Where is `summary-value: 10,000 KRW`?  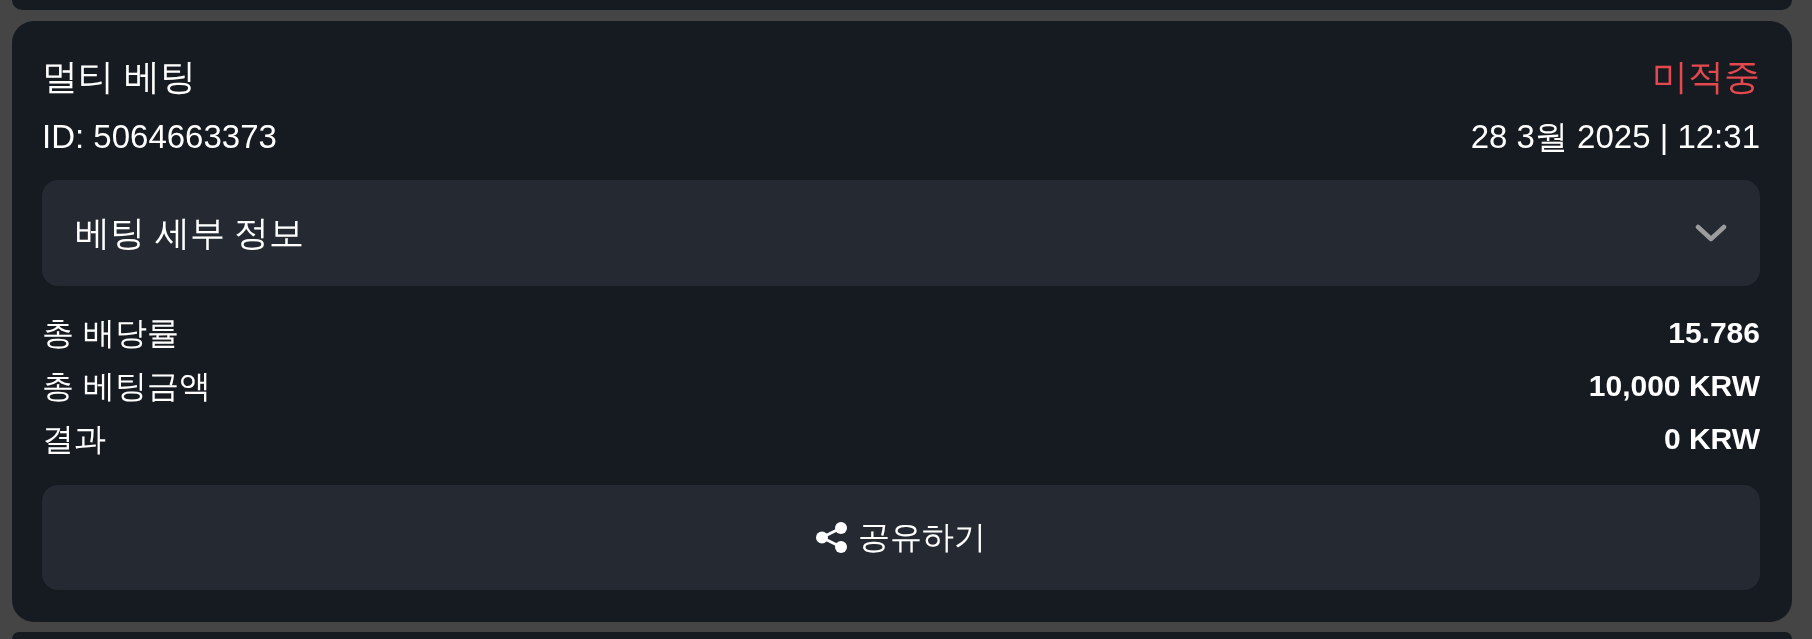
summary-value: 10,000 KRW is located at coordinates (1674, 385).